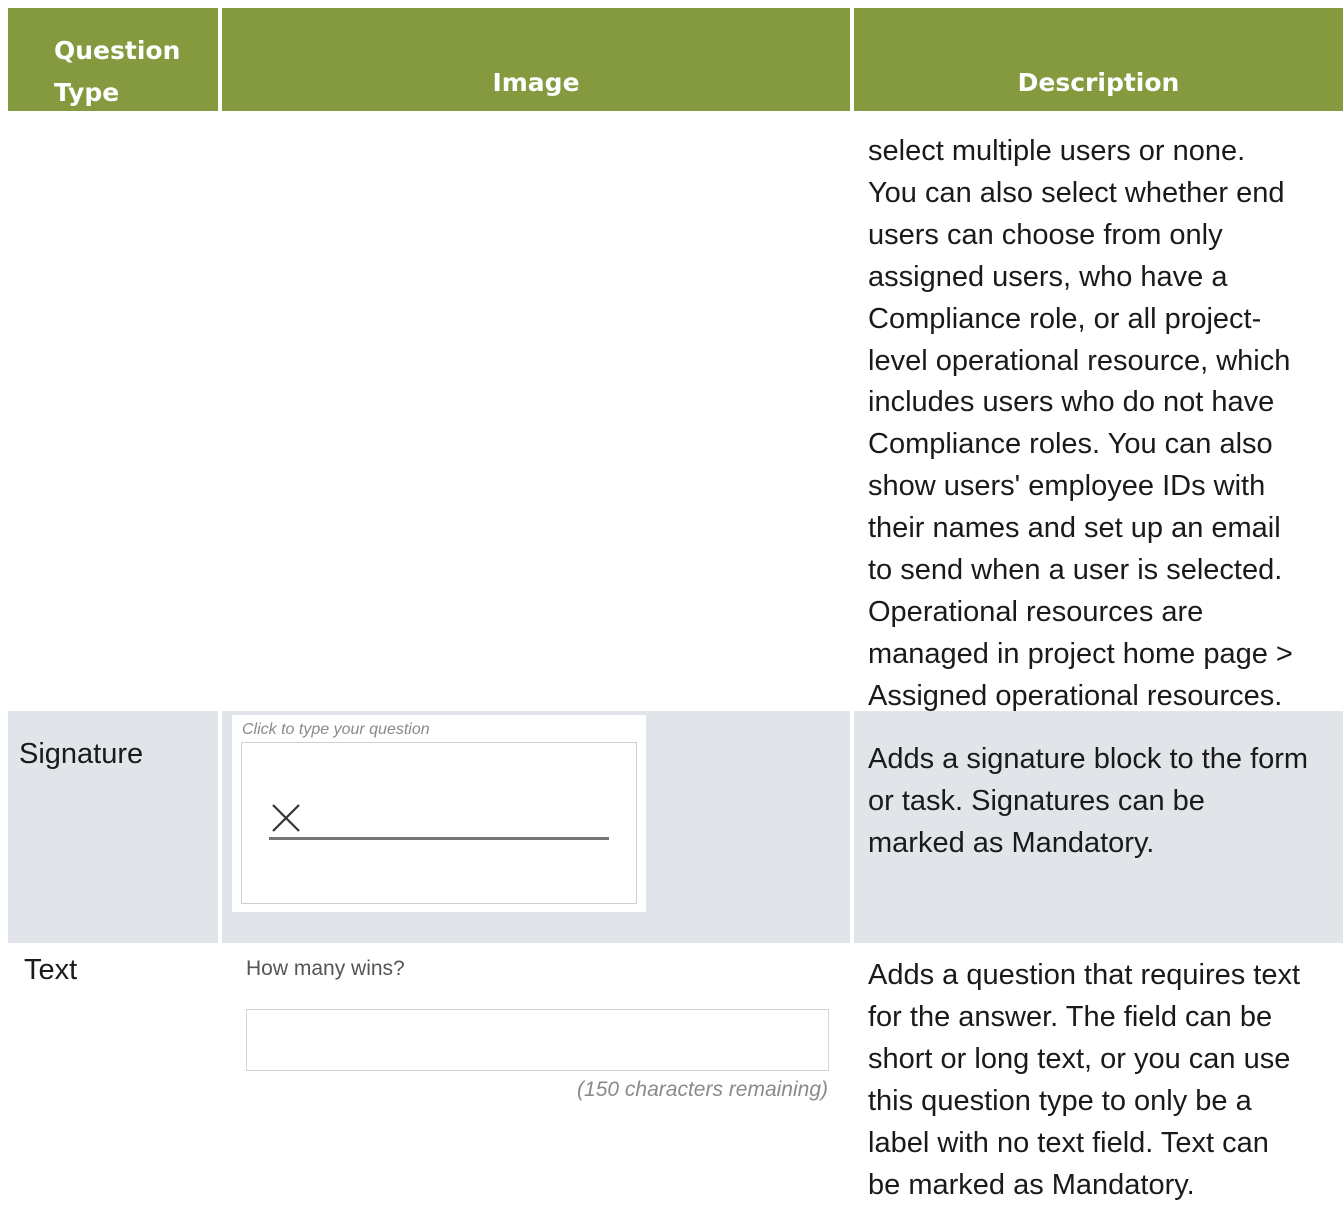 The image size is (1343, 1209). Describe the element at coordinates (1070, 444) in the screenshot. I see `description-line: Compliance roles. You can also` at that location.